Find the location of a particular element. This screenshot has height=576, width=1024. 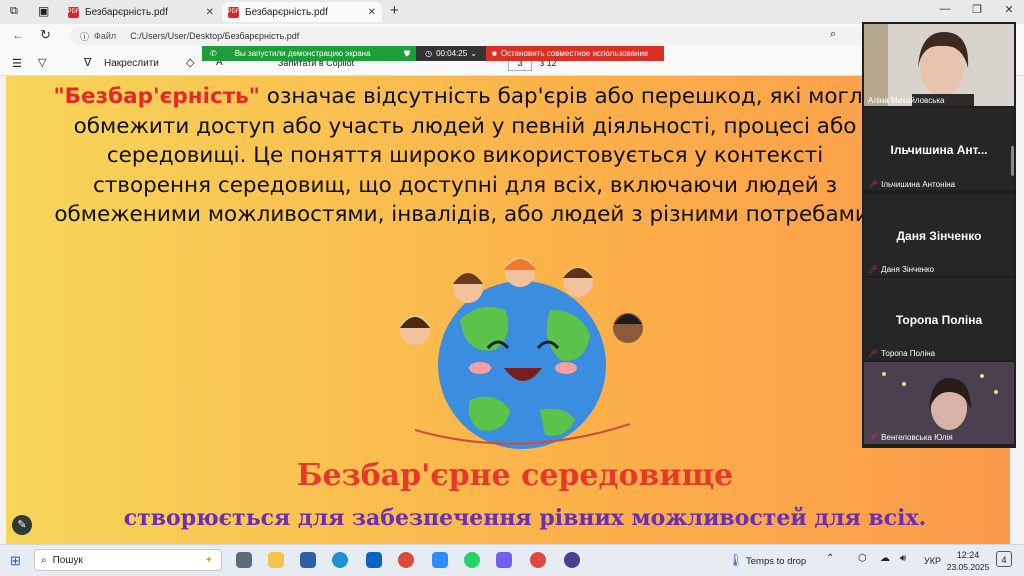

participant-label: 🎤︎ Ільчишина Антоніна is located at coordinates (911, 184).